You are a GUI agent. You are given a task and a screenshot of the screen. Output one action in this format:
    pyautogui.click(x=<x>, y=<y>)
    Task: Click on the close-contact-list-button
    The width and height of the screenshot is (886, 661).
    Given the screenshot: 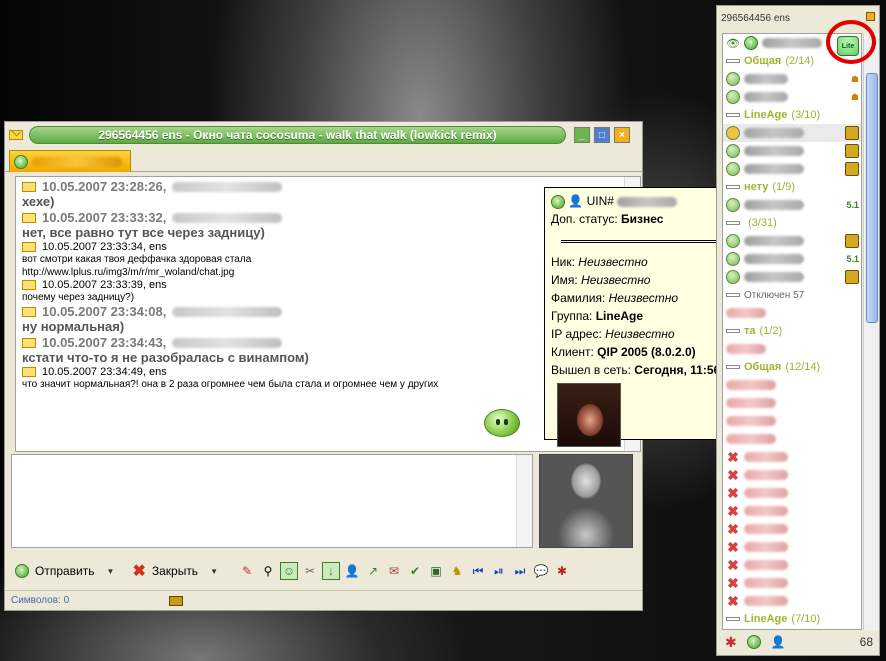 What is the action you would take?
    pyautogui.click(x=870, y=16)
    